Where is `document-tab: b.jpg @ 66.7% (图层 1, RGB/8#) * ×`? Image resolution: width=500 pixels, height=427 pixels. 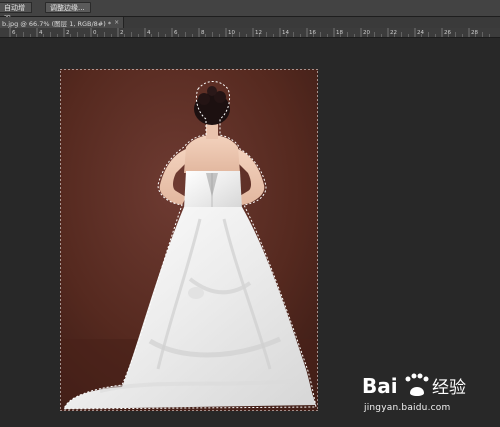
document-tab: b.jpg @ 66.7% (图层 1, RGB/8#) * × is located at coordinates (62, 22).